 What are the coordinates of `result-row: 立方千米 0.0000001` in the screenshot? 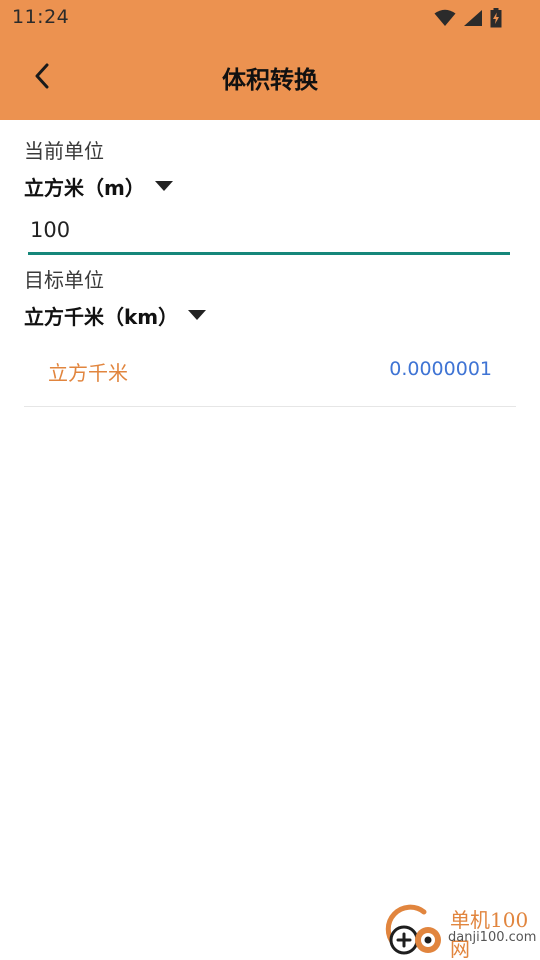 It's located at (270, 373).